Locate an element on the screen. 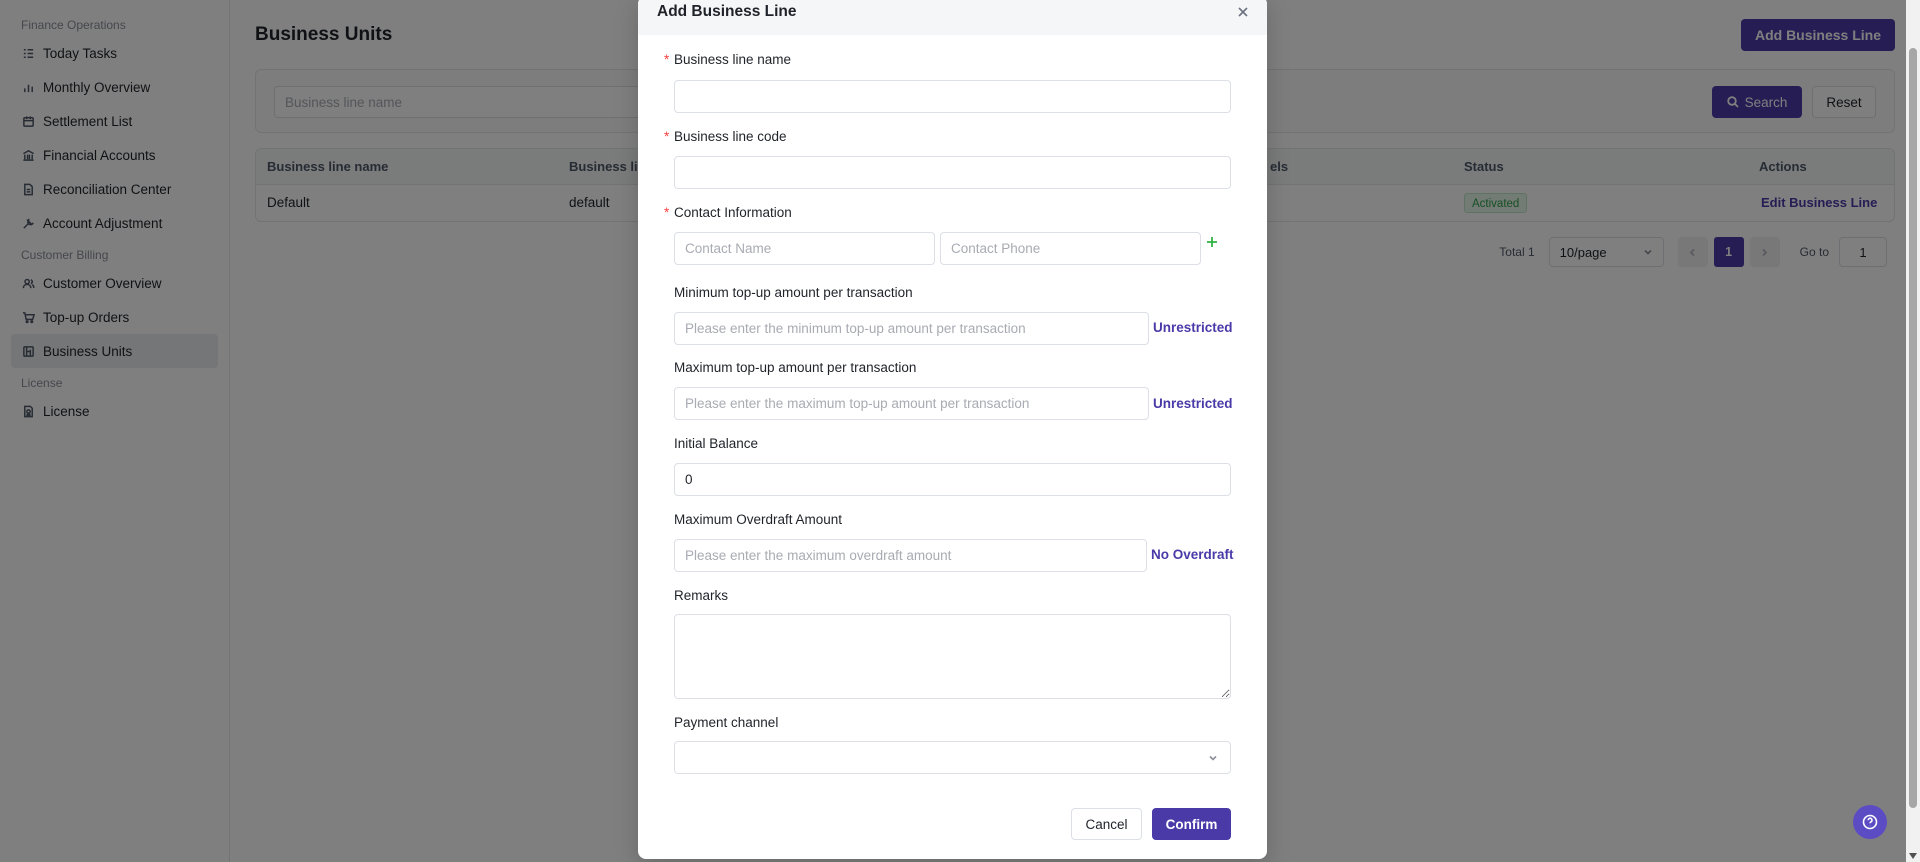  cancel-button: Cancel is located at coordinates (1106, 824).